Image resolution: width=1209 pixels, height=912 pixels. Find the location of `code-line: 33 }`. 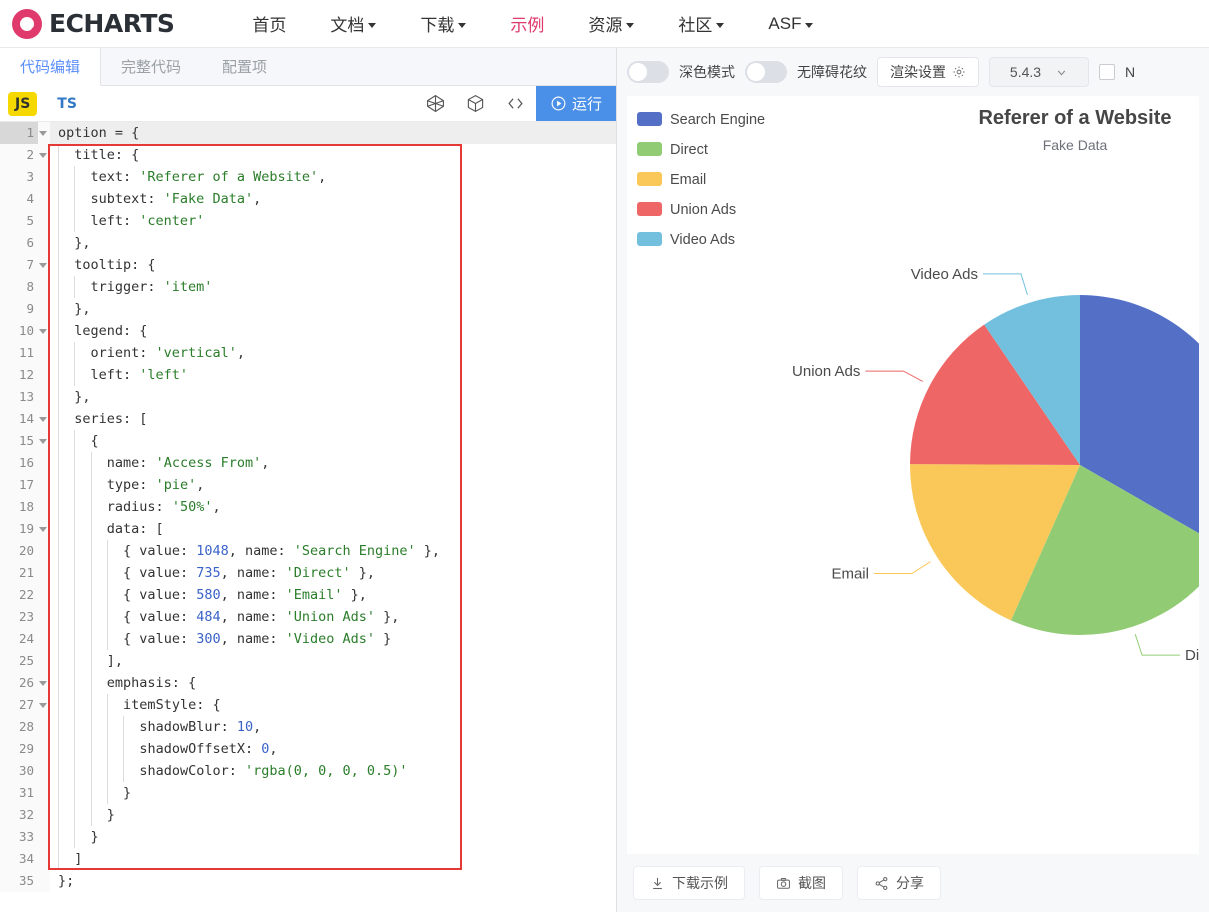

code-line: 33 } is located at coordinates (308, 837).